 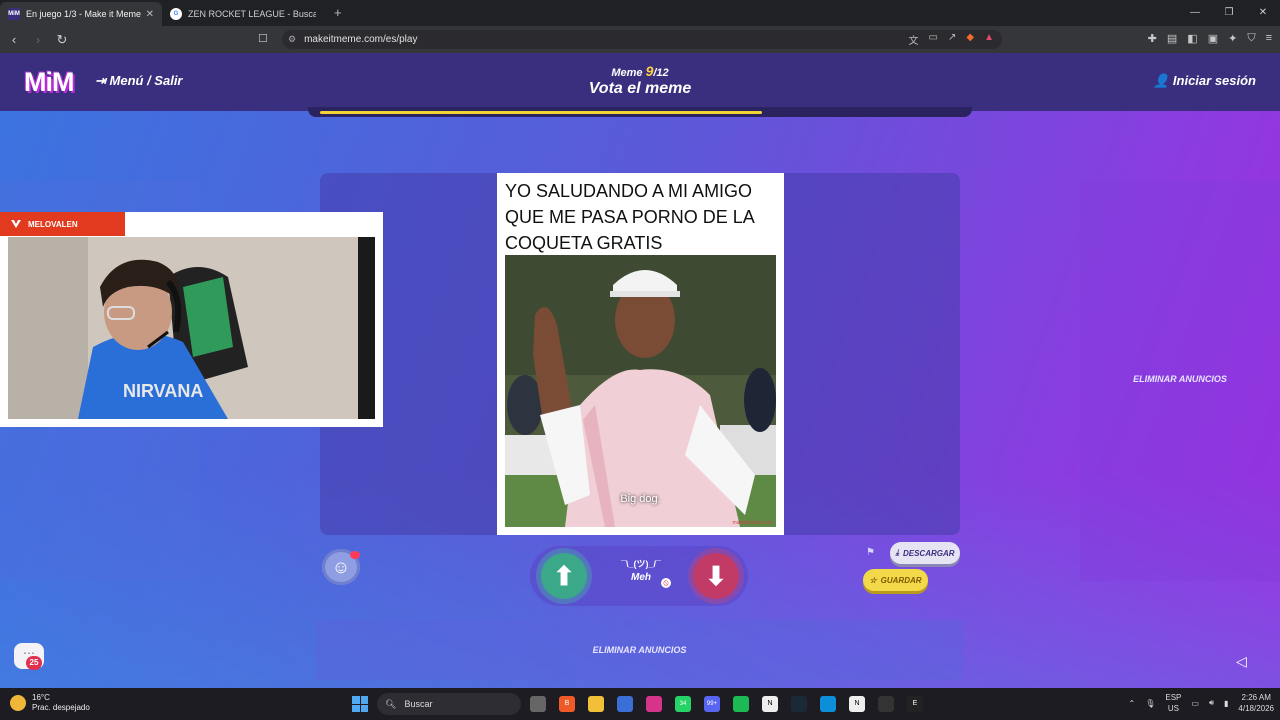 I want to click on notion-icon: N, so click(x=770, y=704).